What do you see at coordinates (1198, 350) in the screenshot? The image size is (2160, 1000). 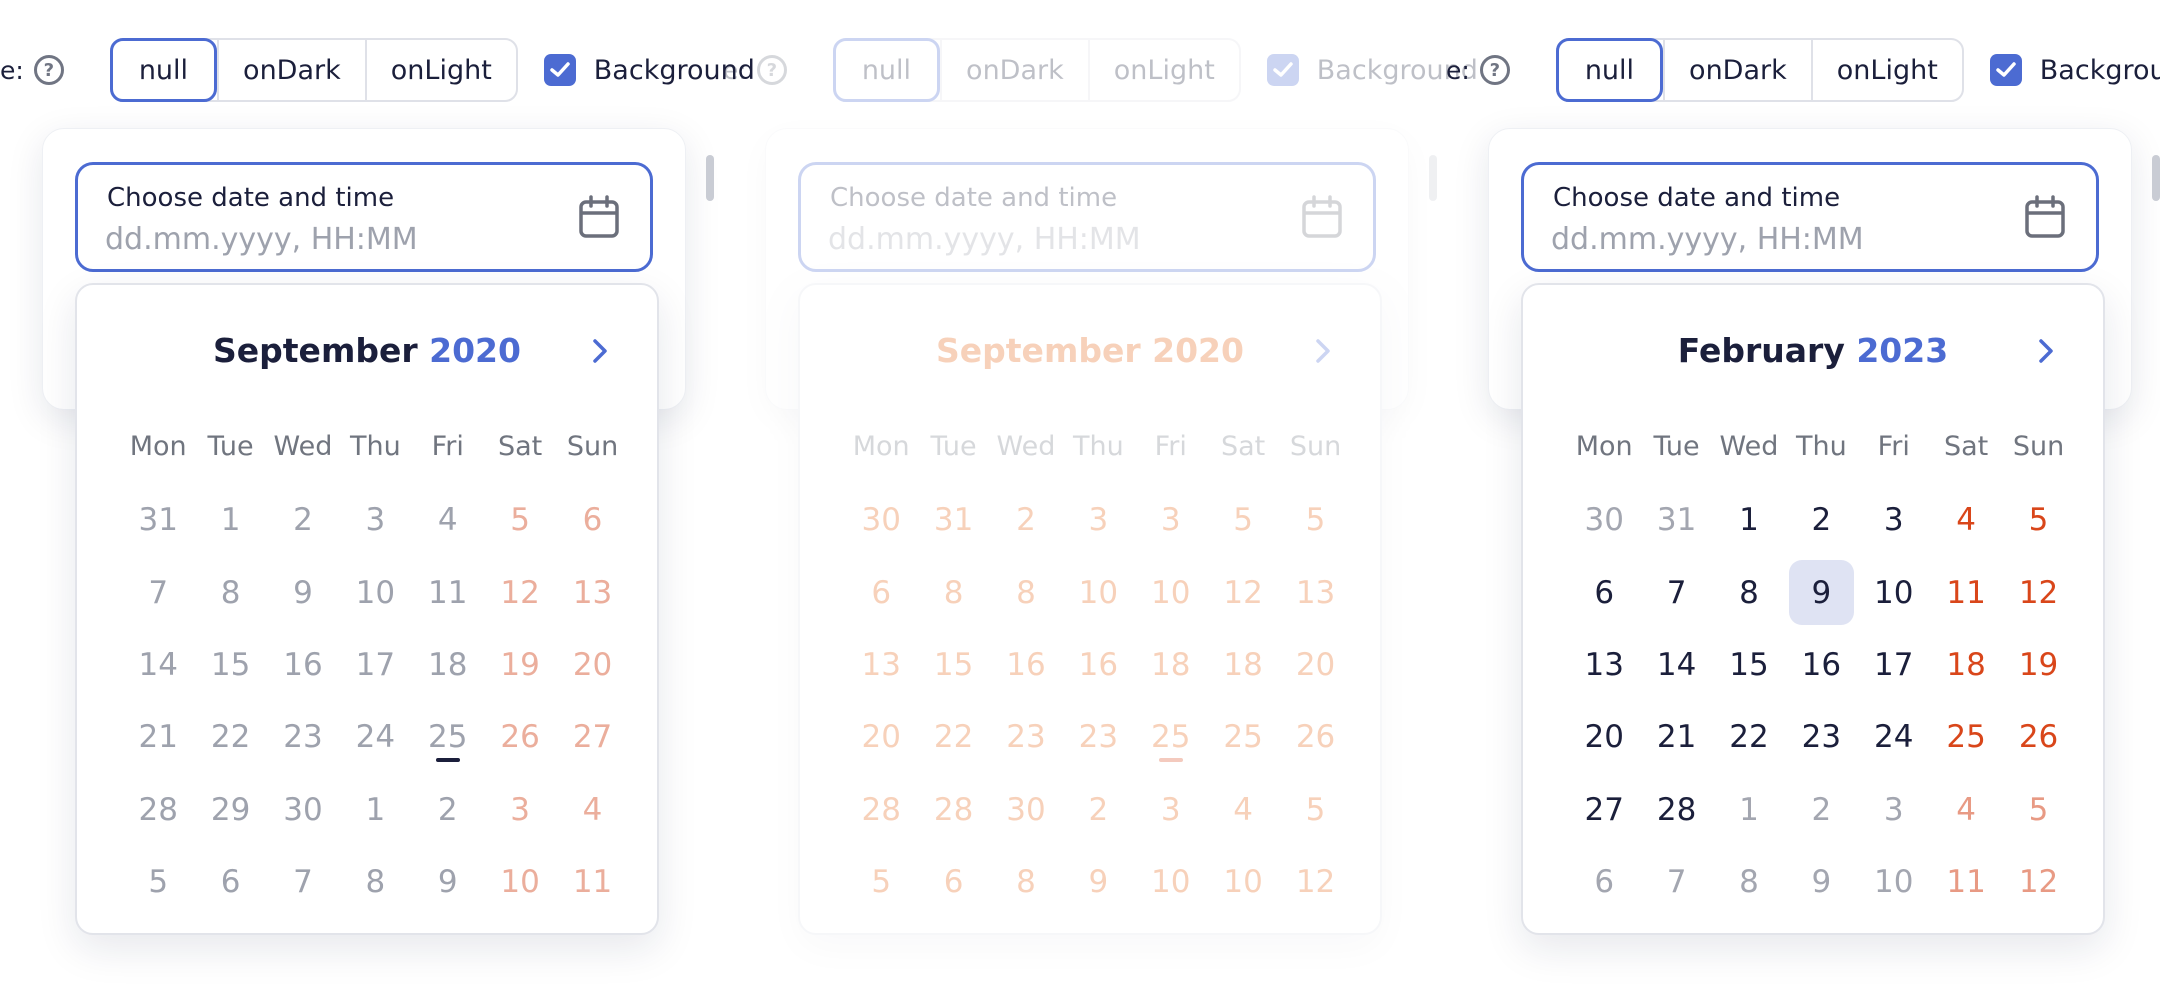 I see `year-label: 2020` at bounding box center [1198, 350].